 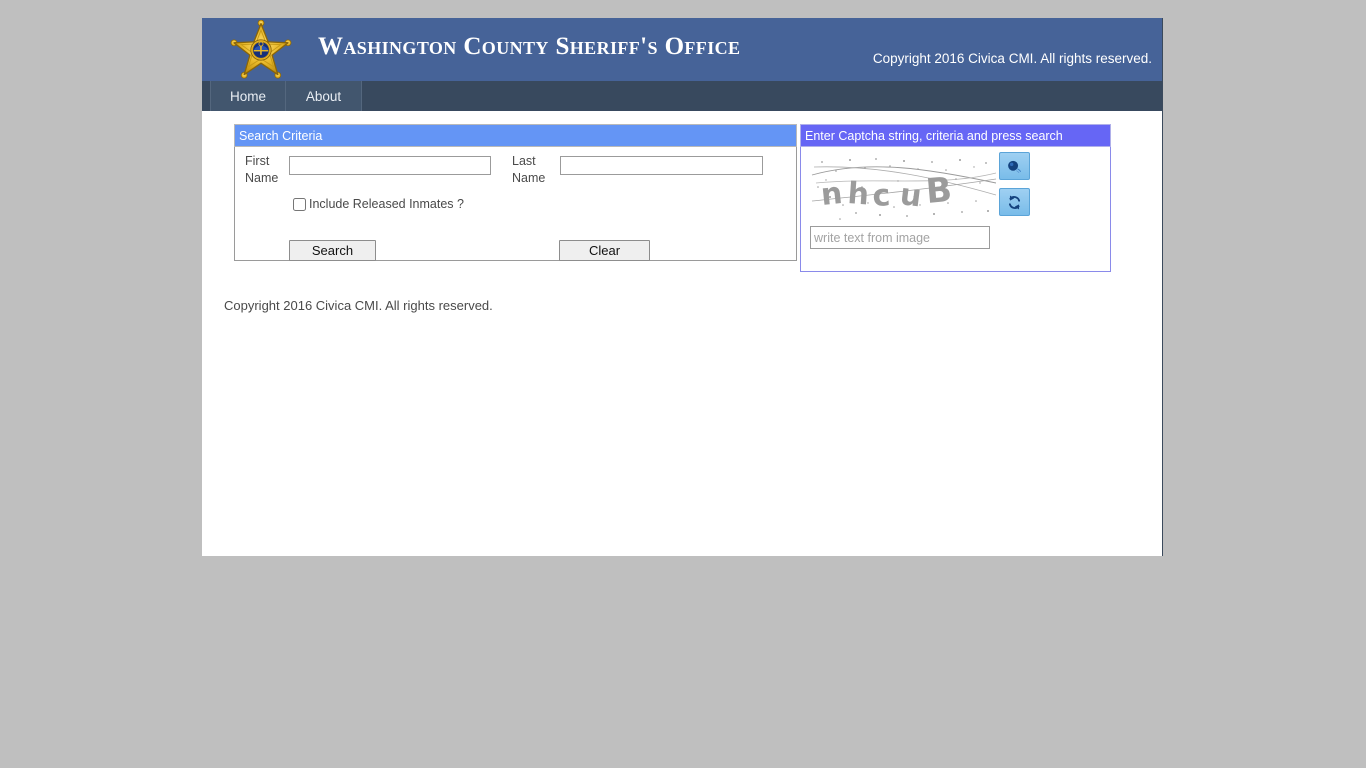 I want to click on include-released-label: Include Released Inmates ?, so click(x=386, y=204).